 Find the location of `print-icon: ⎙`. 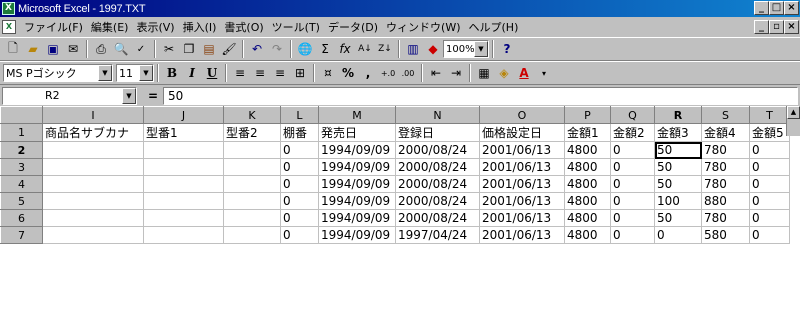

print-icon: ⎙ is located at coordinates (101, 49).